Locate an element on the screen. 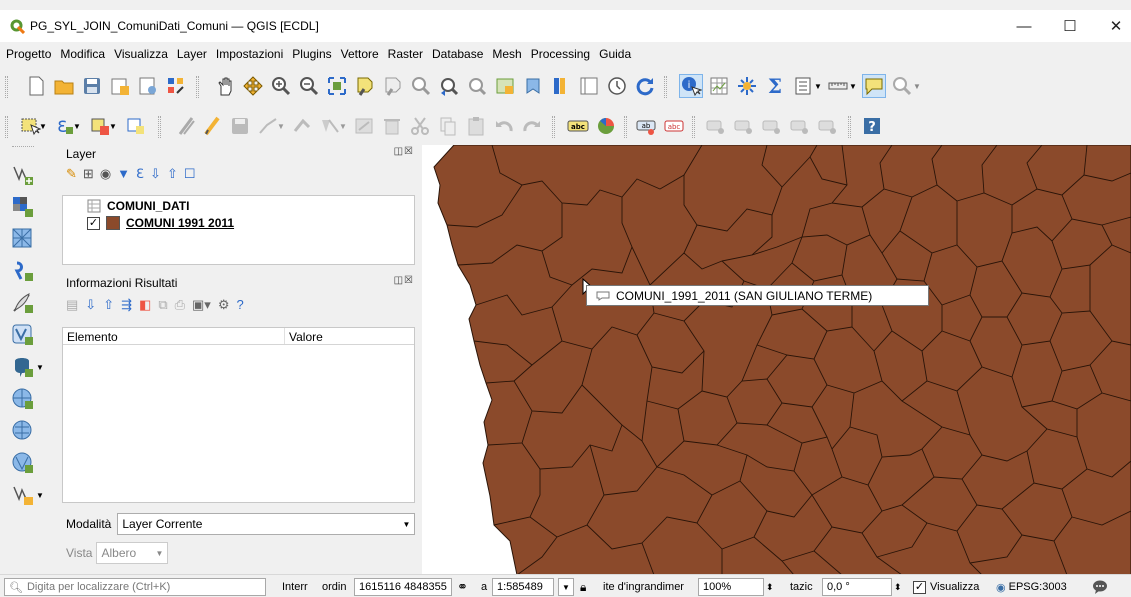 The image size is (1131, 597). add-raster-layer-icon is located at coordinates (23, 207).